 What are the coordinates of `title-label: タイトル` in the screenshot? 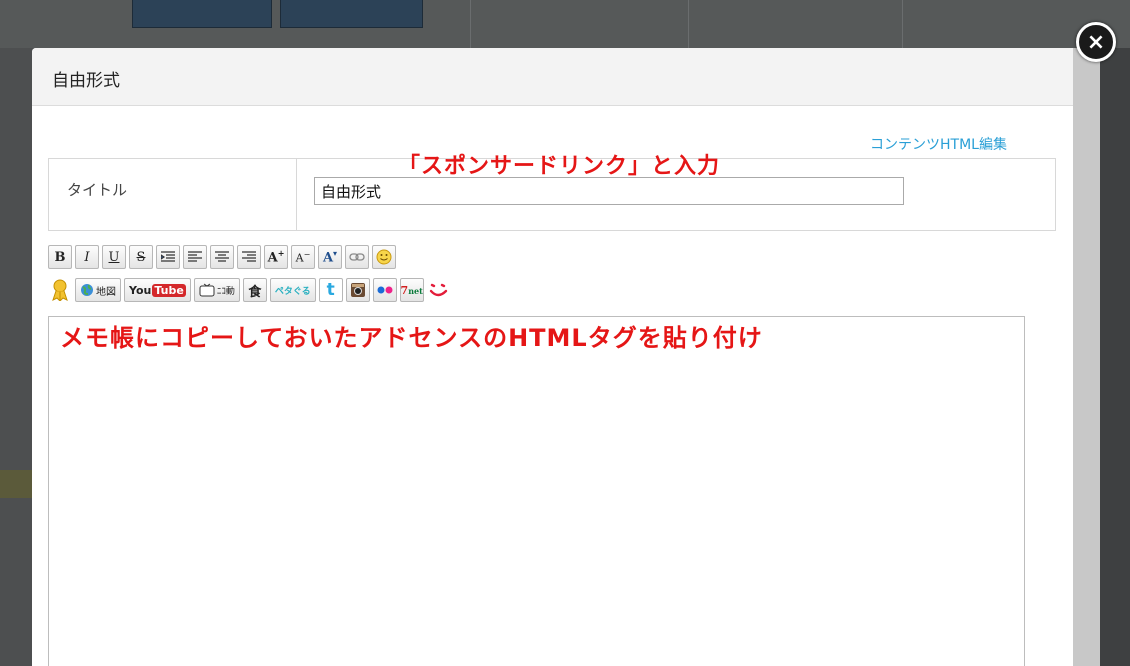 It's located at (97, 190).